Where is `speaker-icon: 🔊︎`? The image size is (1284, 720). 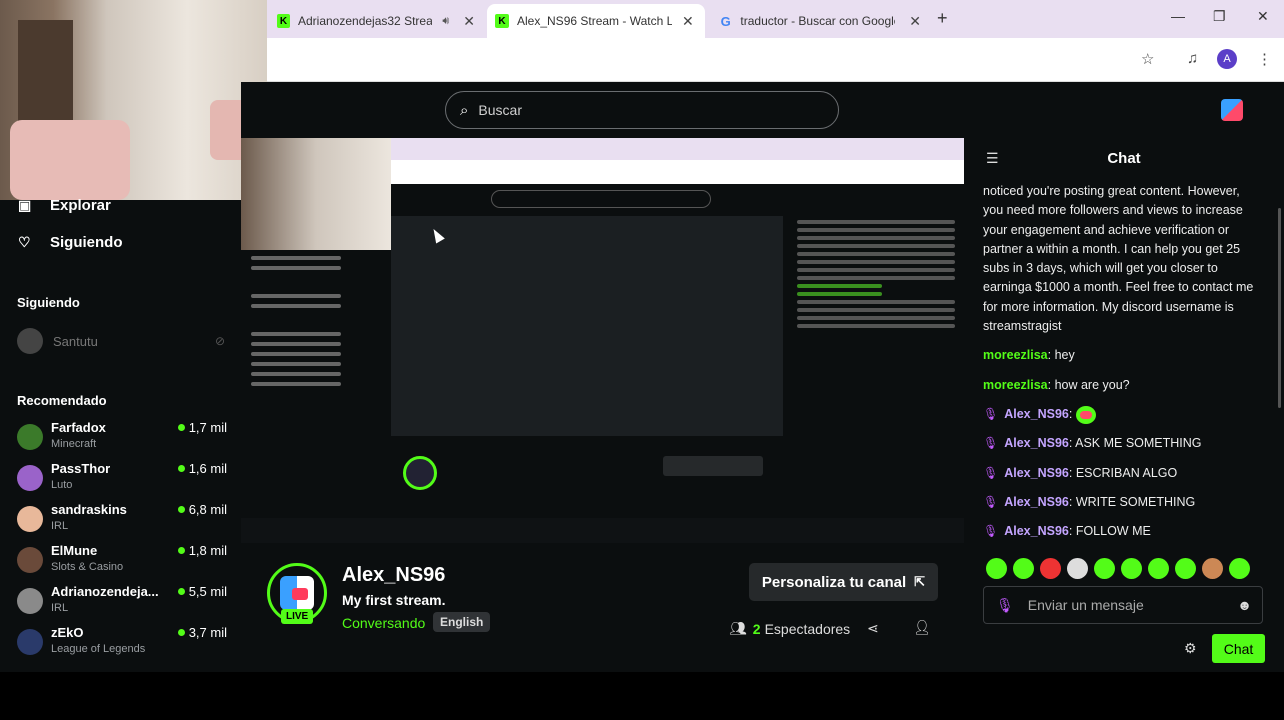
speaker-icon: 🔊︎ is located at coordinates (445, 21).